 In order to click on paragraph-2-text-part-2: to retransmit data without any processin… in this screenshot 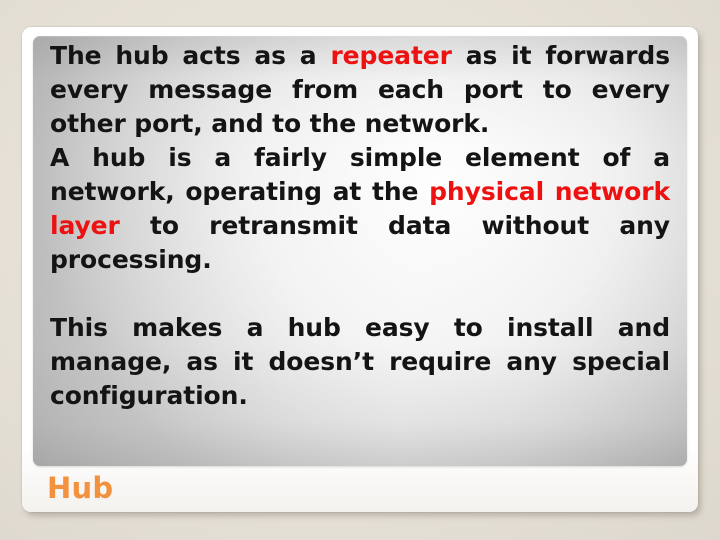, I will do `click(360, 242)`.